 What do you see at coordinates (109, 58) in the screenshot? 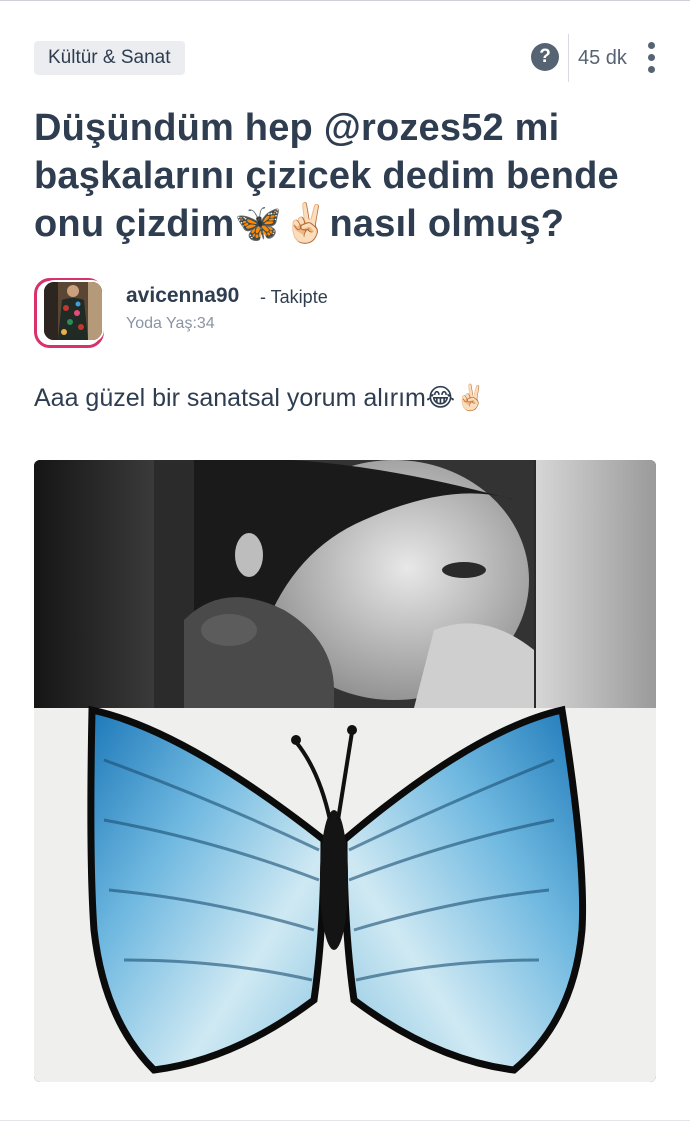
I see `category-tag: Kültür & Sanat` at bounding box center [109, 58].